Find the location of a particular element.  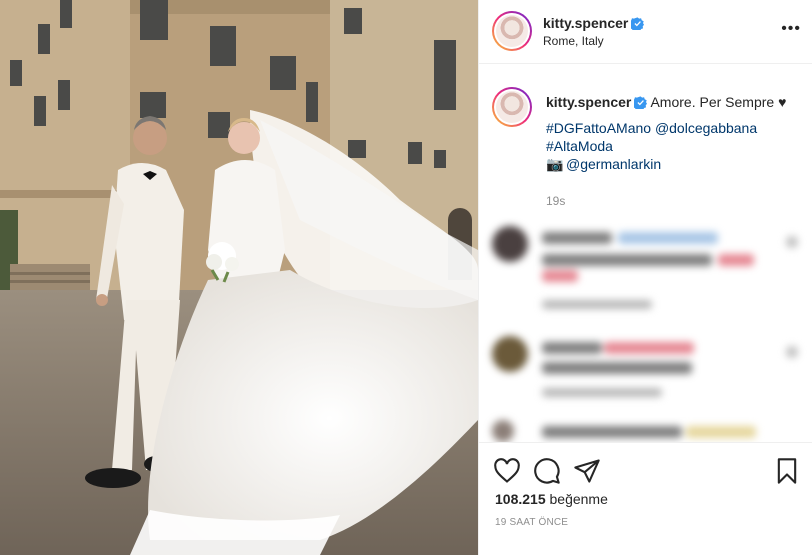

post-location: Rome, Italy is located at coordinates (573, 41).